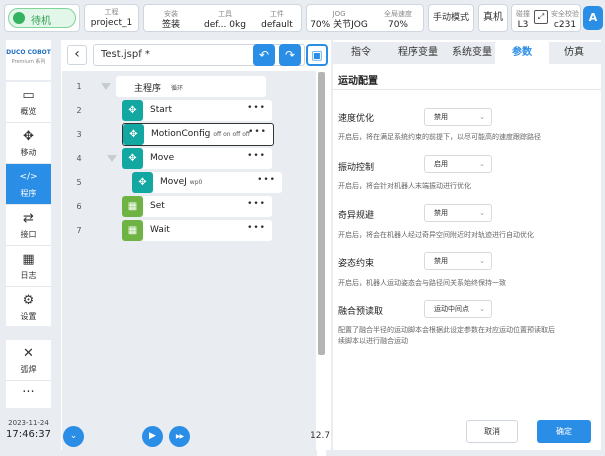  I want to click on undo-button: ↶, so click(264, 55).